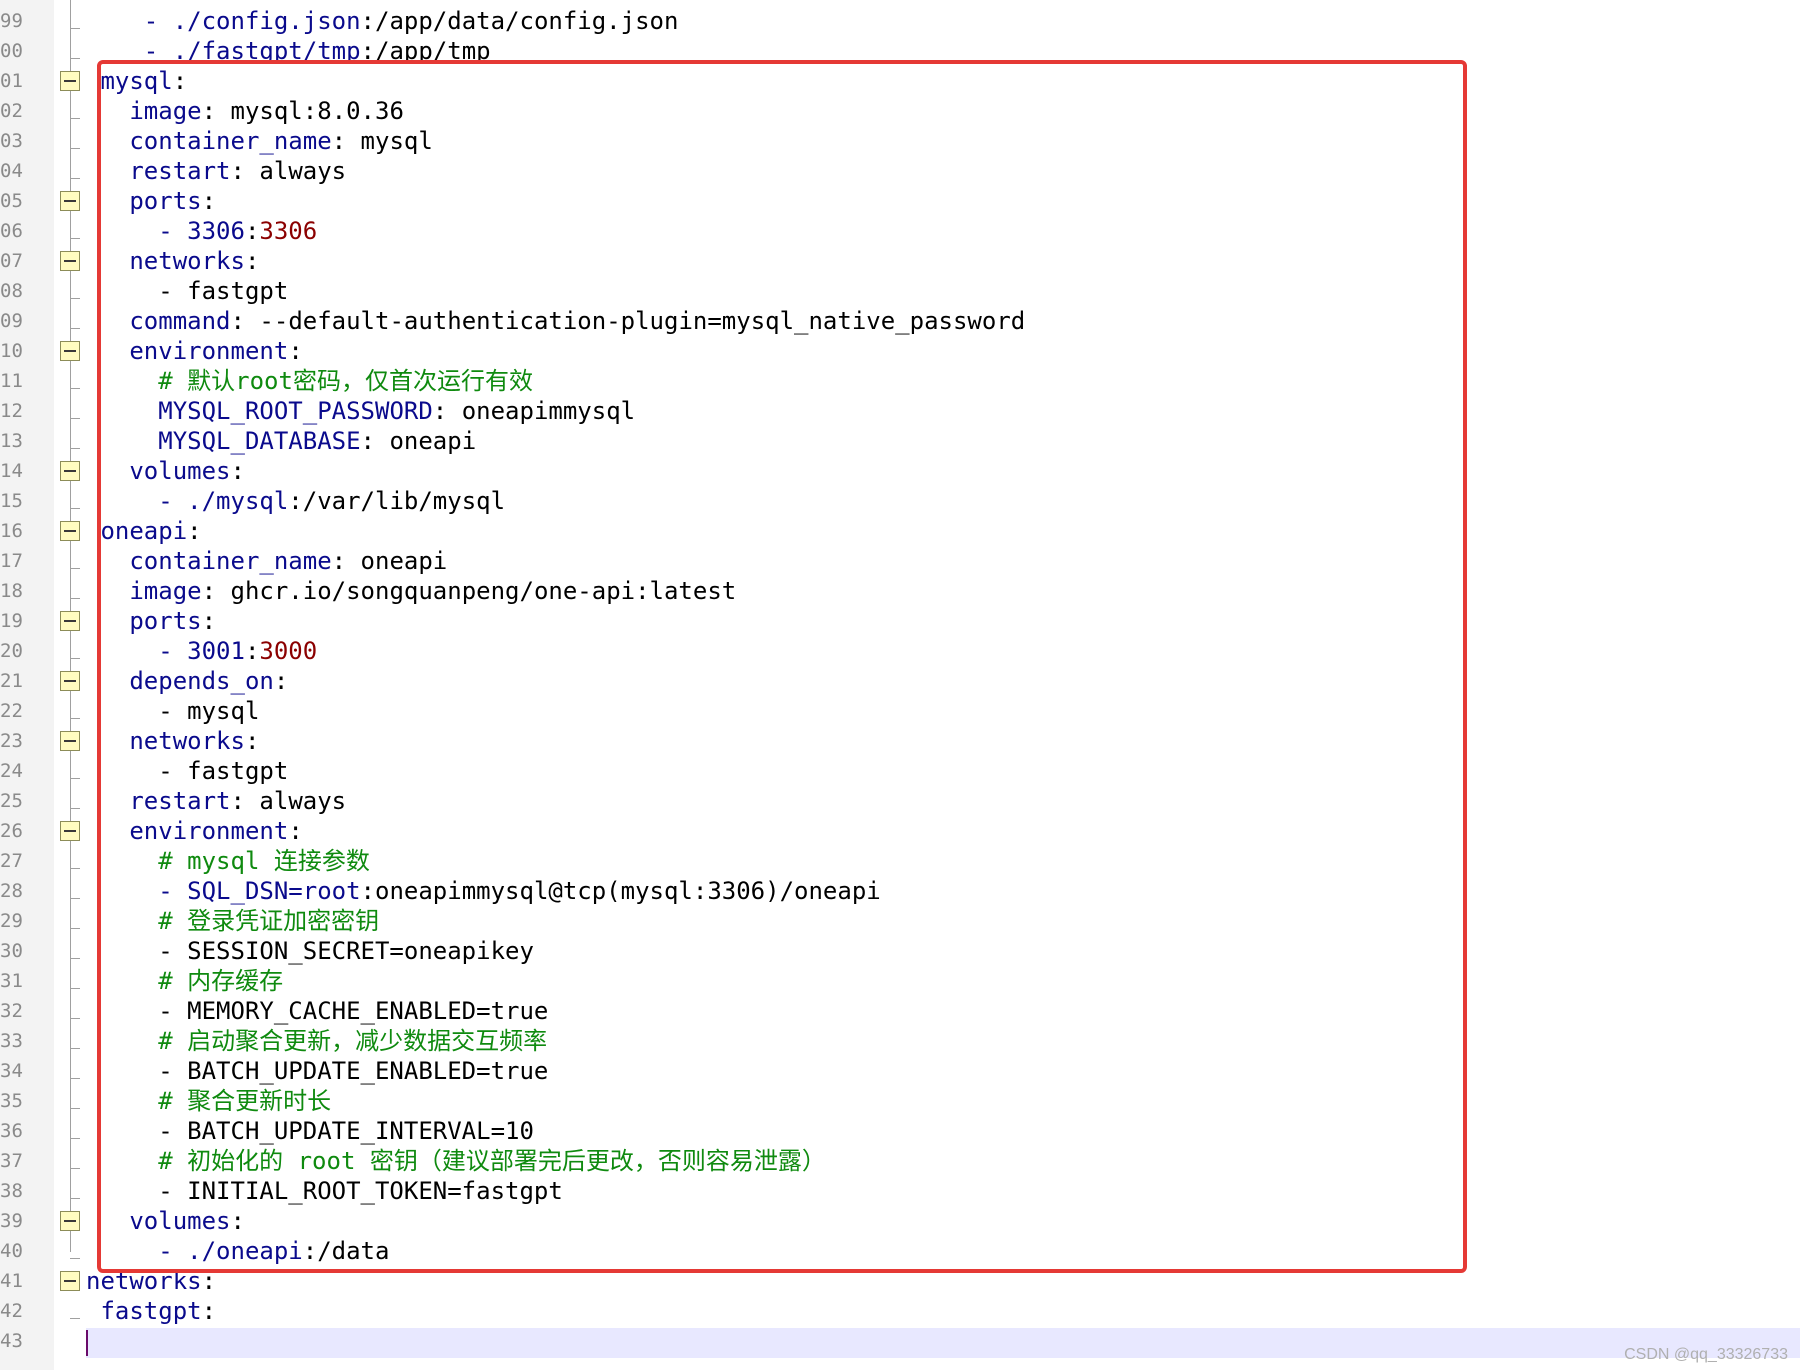 The image size is (1800, 1370). I want to click on code-line: # 初始化的 root 密钥（建议部署完后更改，否则容易泄露）, so click(456, 1161).